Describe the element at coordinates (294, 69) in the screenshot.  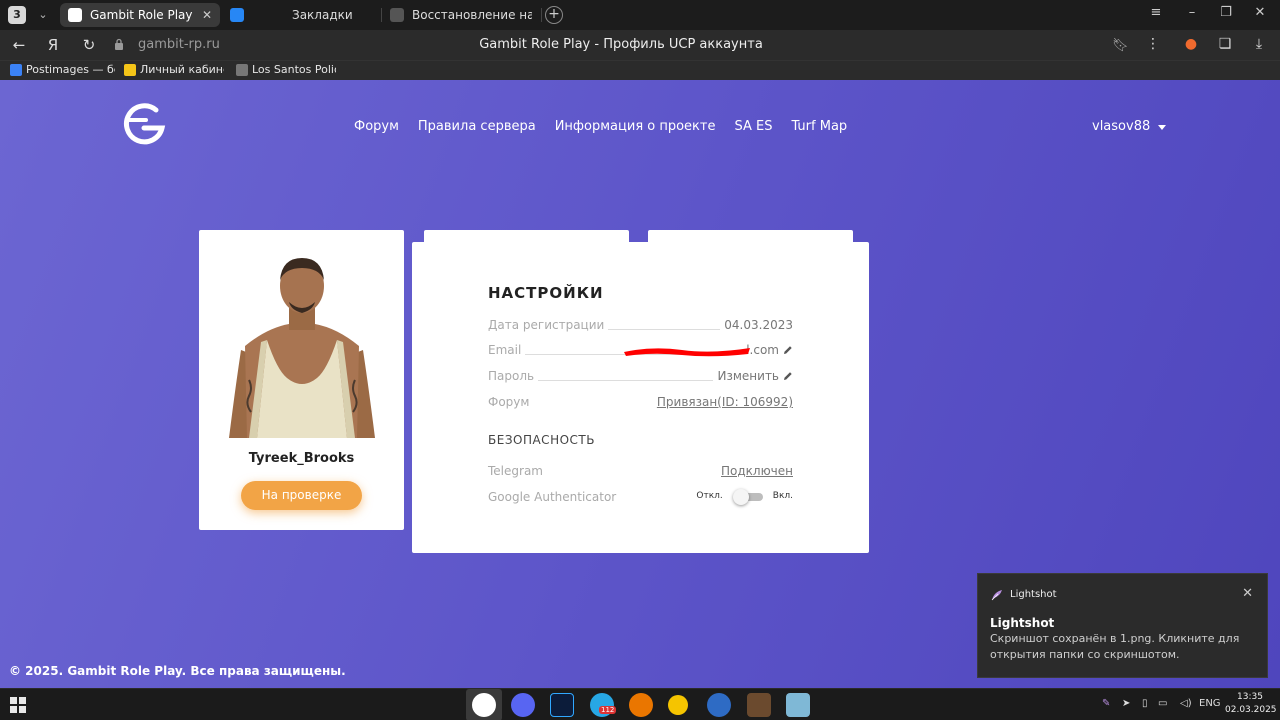
I see `bookmark-label: Los Santos Police` at that location.